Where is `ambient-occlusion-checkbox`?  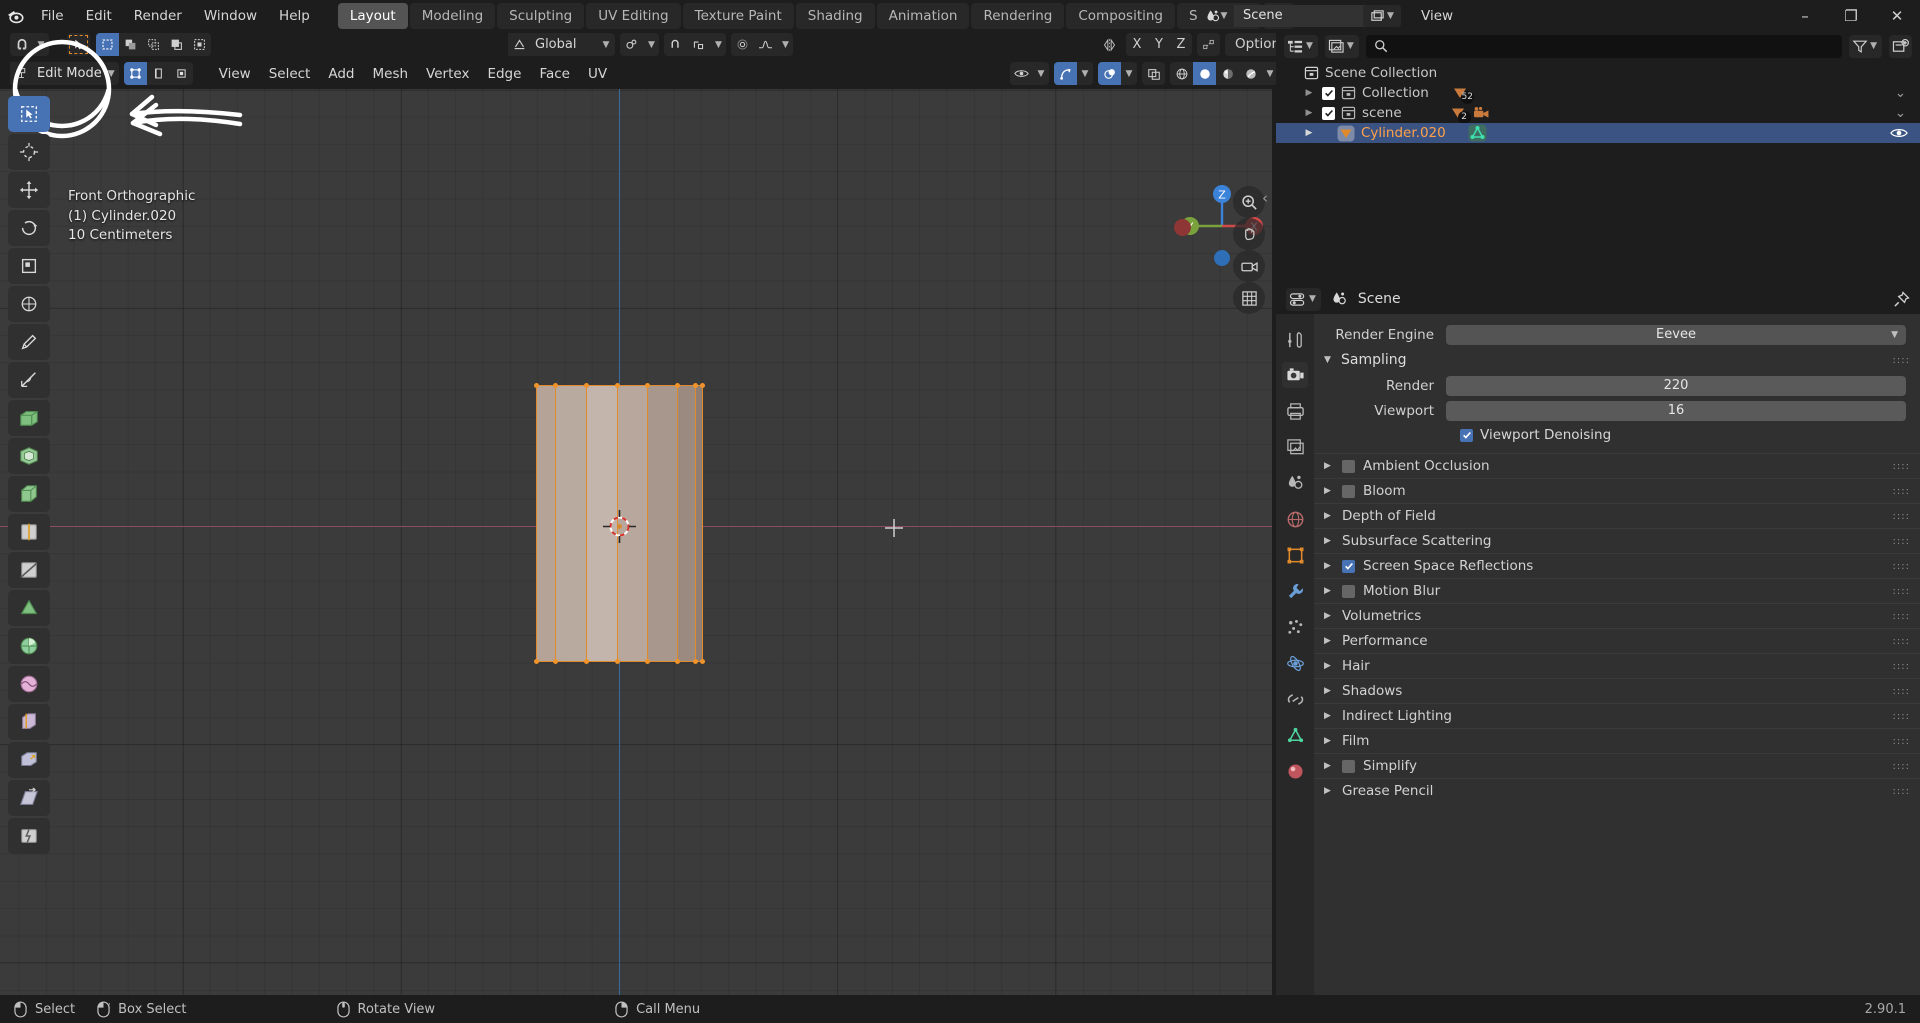
ambient-occlusion-checkbox is located at coordinates (1348, 466).